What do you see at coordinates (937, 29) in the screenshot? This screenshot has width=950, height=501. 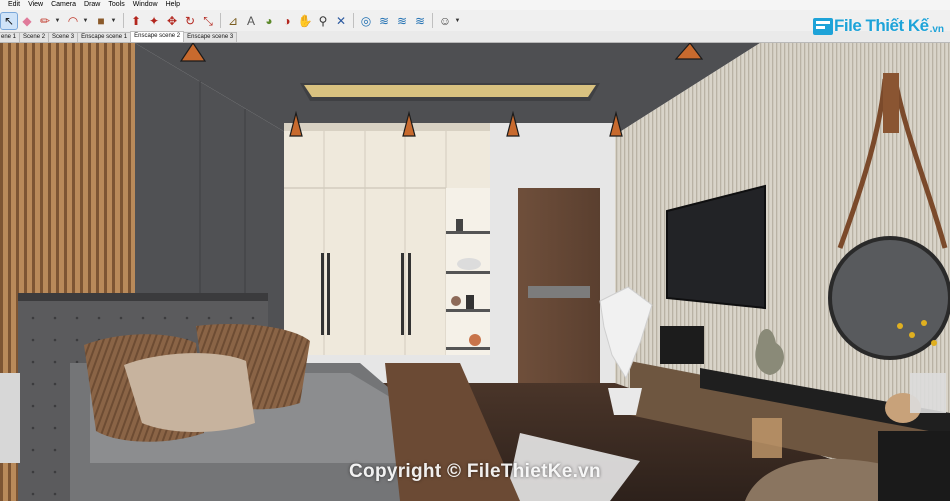 I see `logo-suffix: .vn` at bounding box center [937, 29].